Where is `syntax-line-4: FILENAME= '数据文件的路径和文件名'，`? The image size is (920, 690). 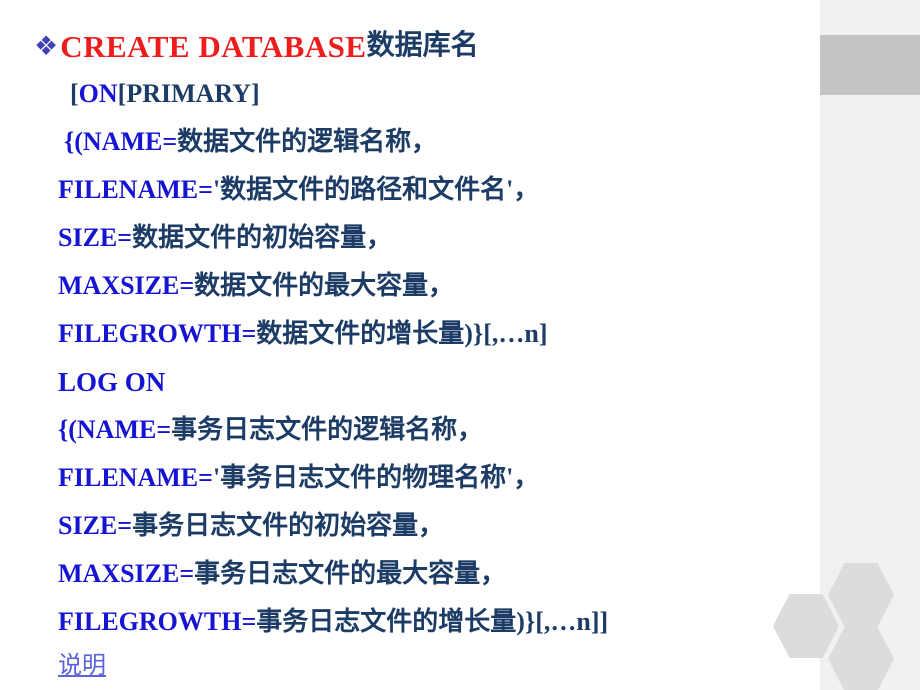
syntax-line-4: FILENAME= '数据文件的路径和文件名'， is located at coordinates (424, 190).